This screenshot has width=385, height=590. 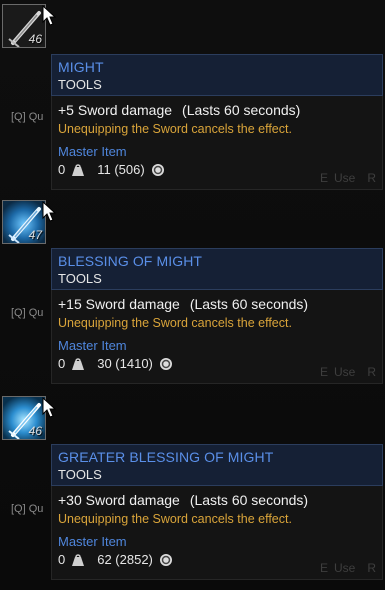 I want to click on effect-text: +5 Sword damage, so click(x=115, y=110).